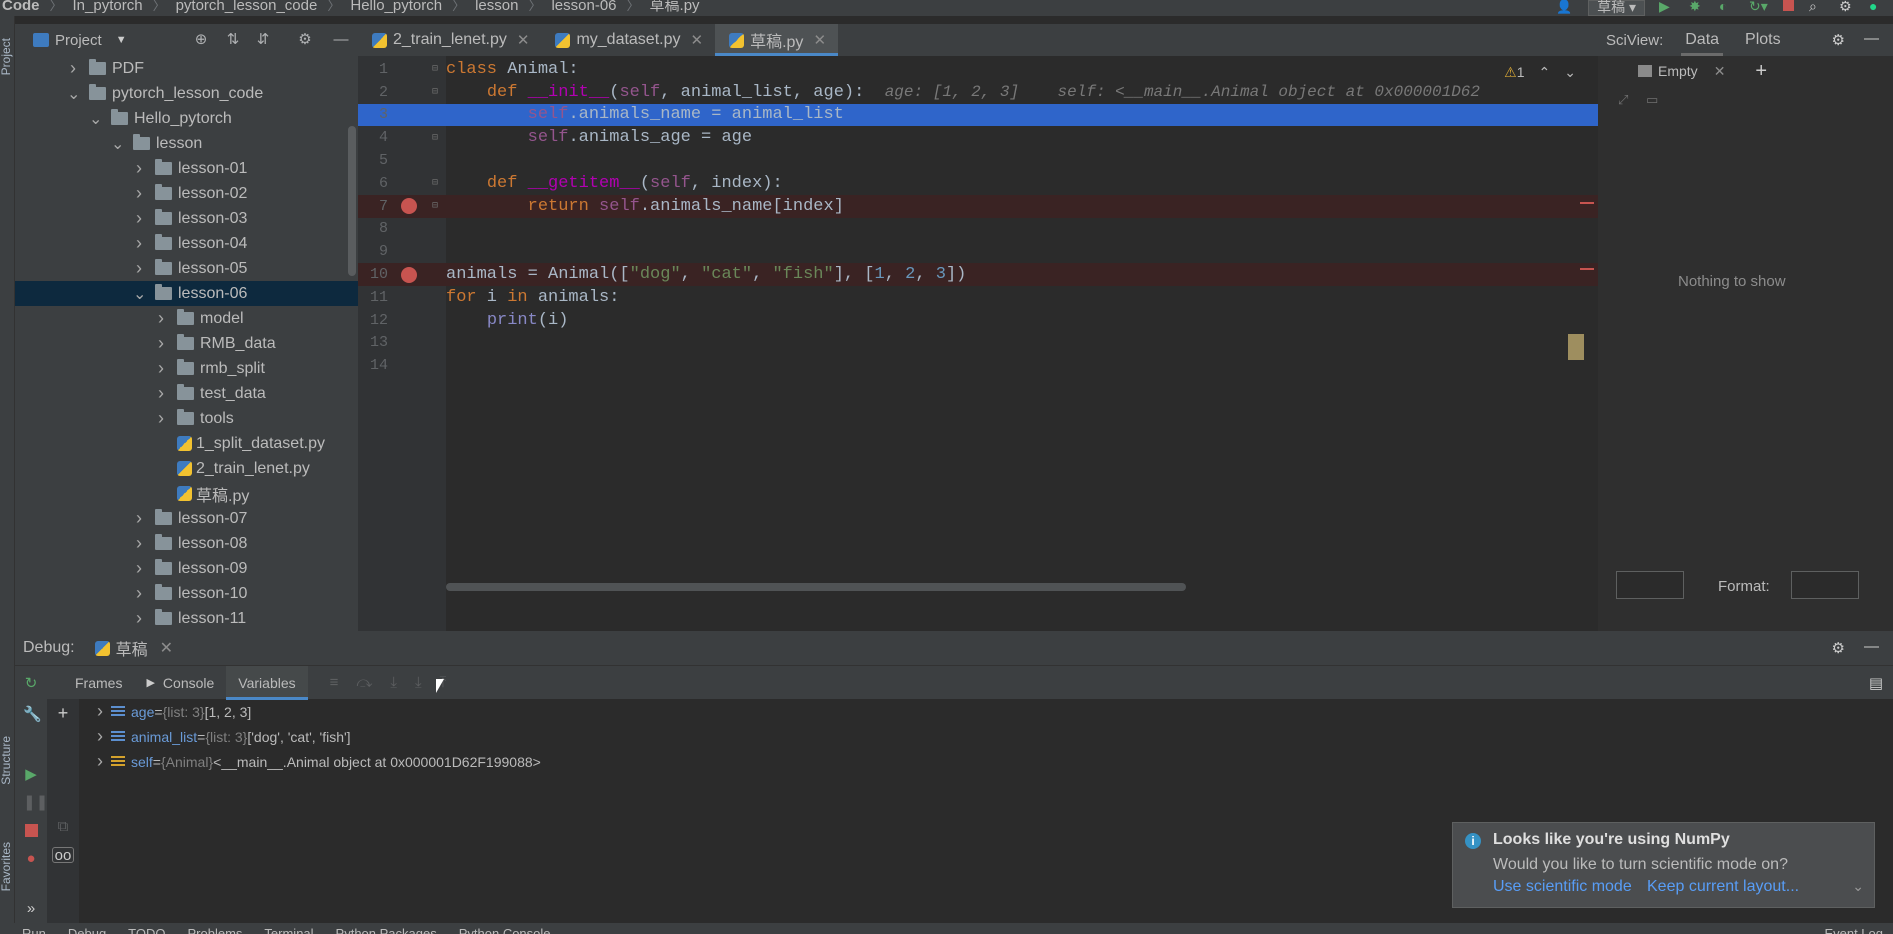 Image resolution: width=1893 pixels, height=934 pixels. What do you see at coordinates (978, 365) in the screenshot?
I see `code-line: 14` at bounding box center [978, 365].